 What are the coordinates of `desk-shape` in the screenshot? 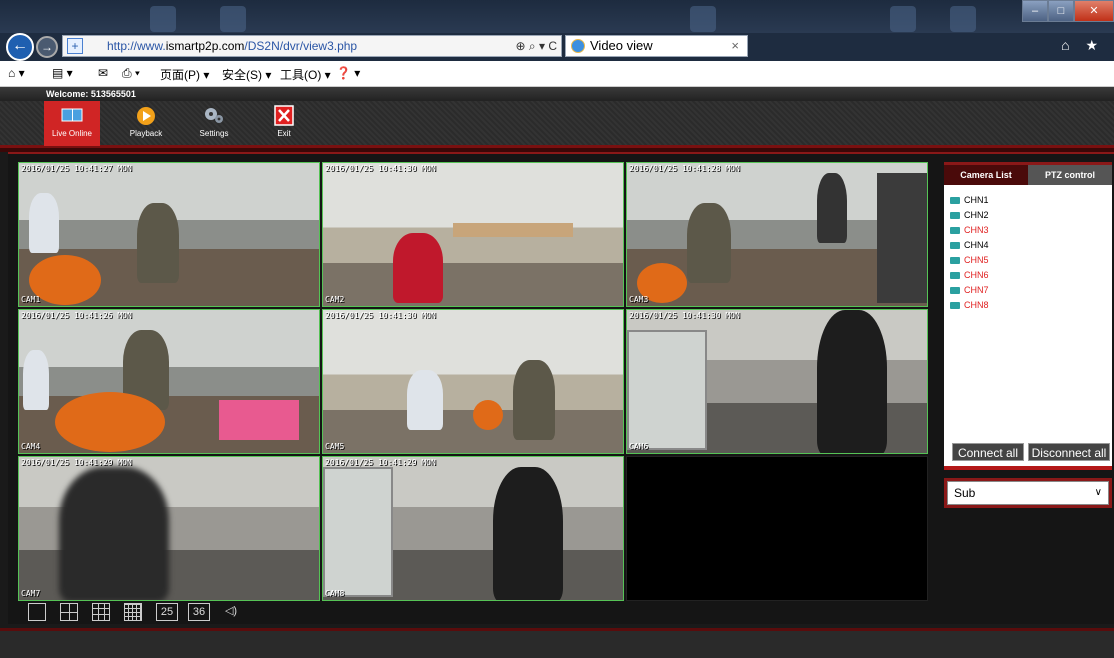 It's located at (513, 230).